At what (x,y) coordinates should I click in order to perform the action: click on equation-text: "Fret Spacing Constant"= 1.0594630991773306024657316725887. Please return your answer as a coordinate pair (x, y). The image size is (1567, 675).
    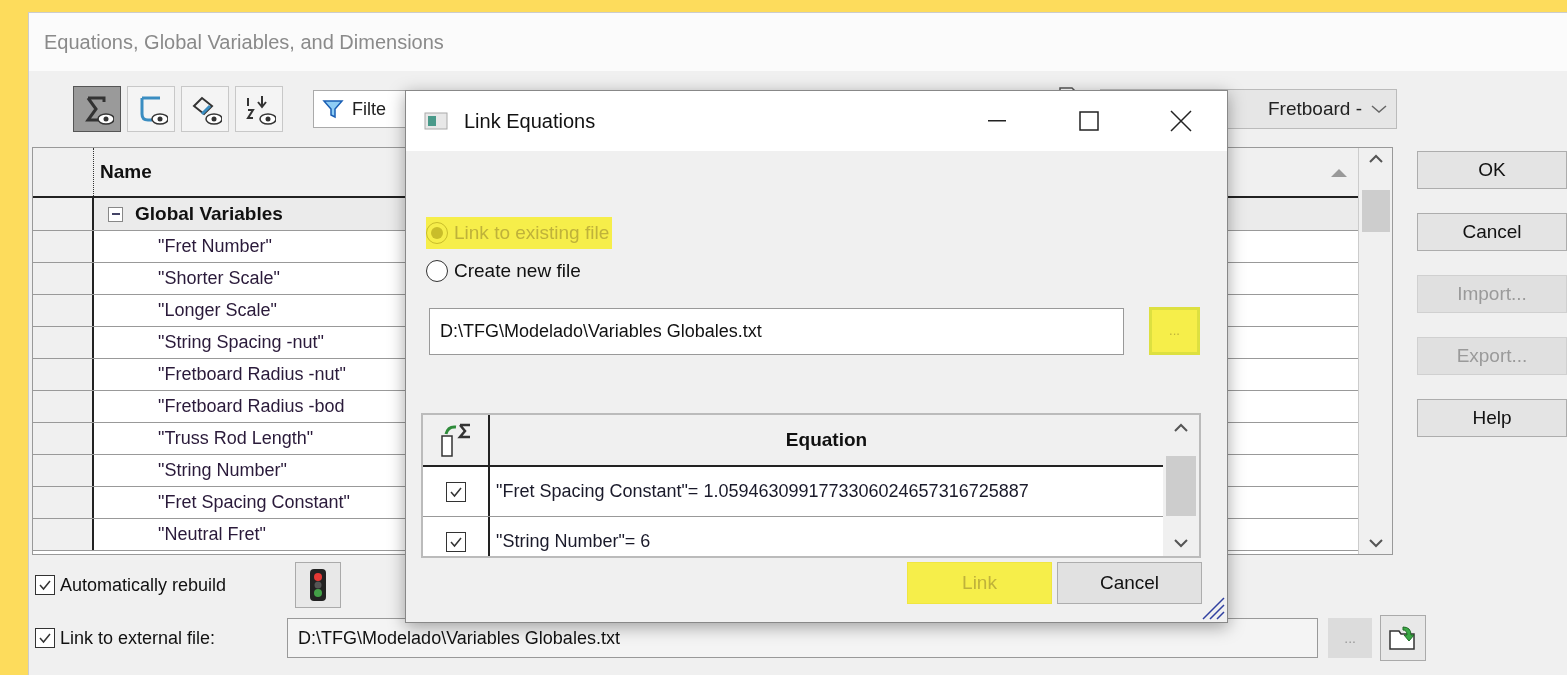
    Looking at the image, I should click on (762, 491).